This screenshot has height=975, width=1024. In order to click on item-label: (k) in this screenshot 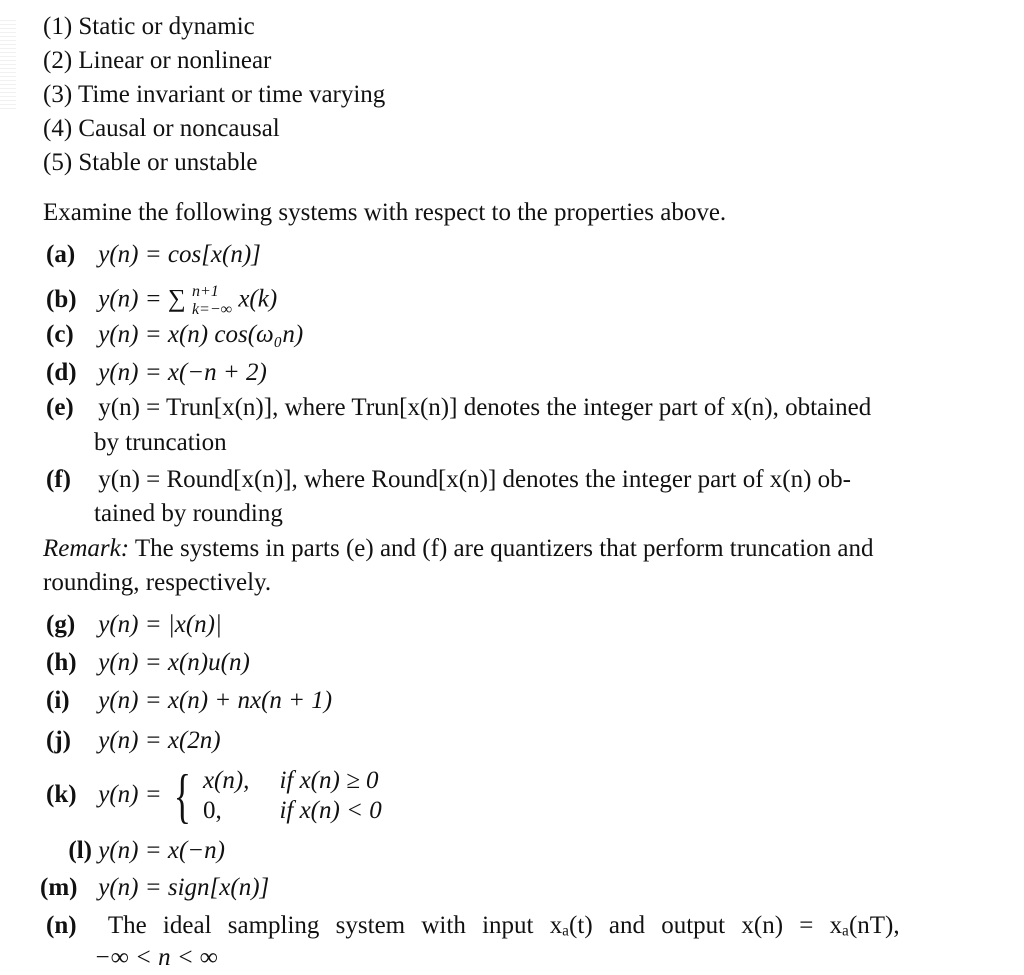, I will do `click(61, 794)`.